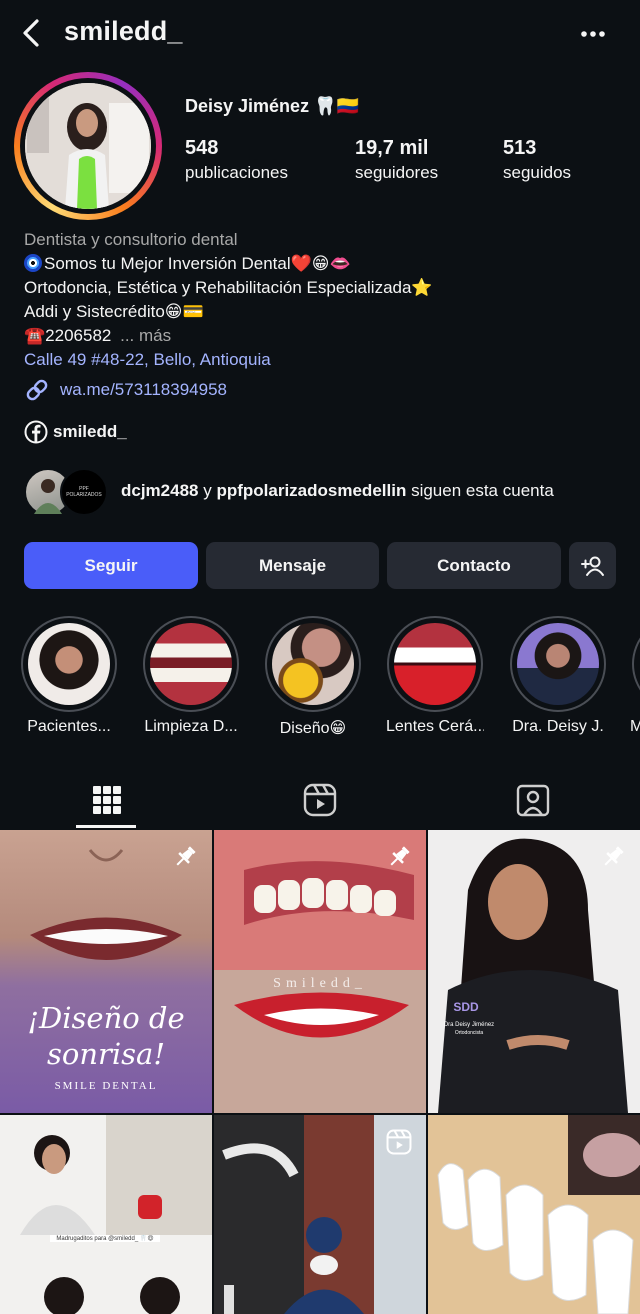 The width and height of the screenshot is (640, 1314). Describe the element at coordinates (482, 490) in the screenshot. I see `mutual-suffix: siguen esta cuenta` at that location.